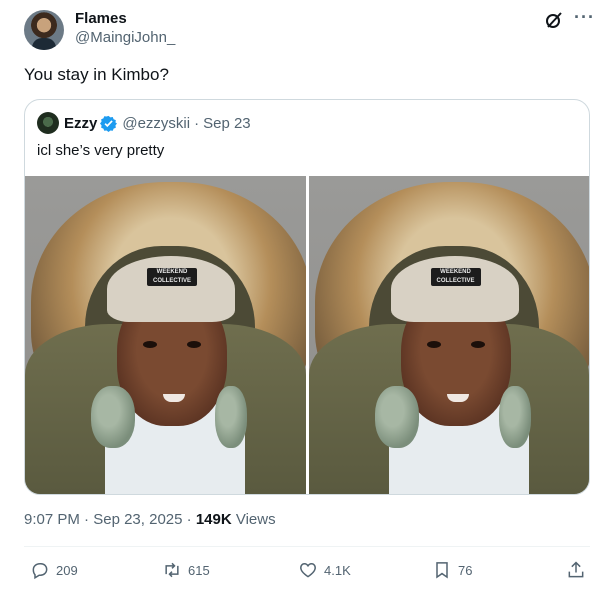  I want to click on tweet-time: 9:07 PM, so click(52, 519).